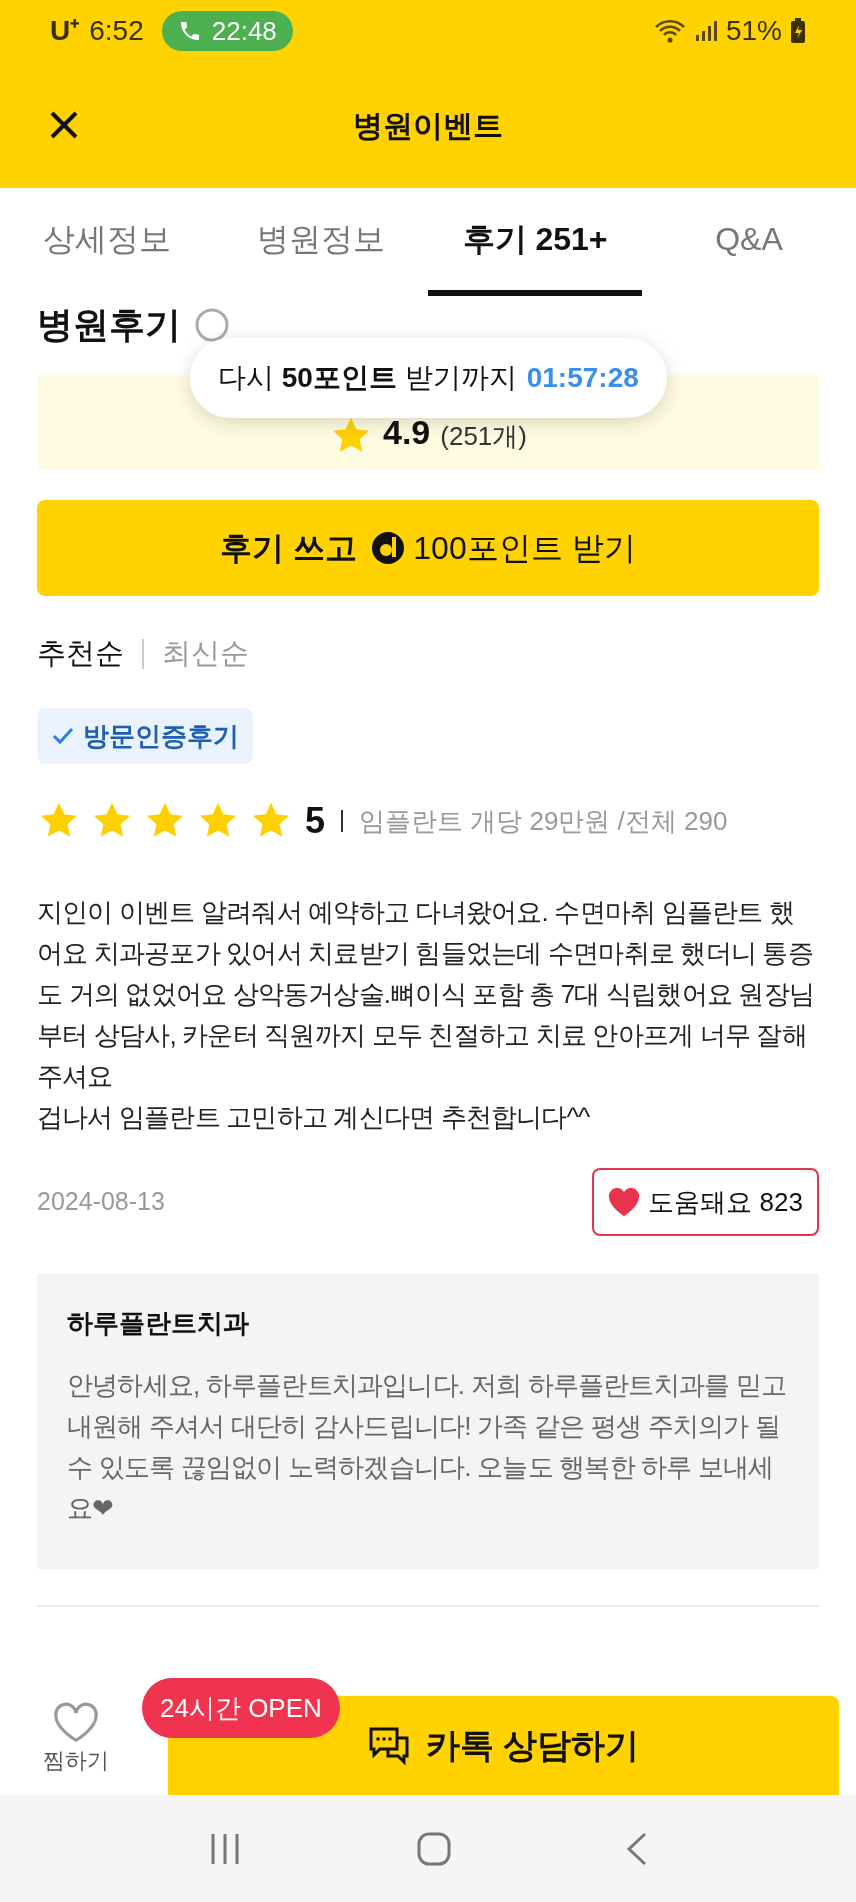 This screenshot has width=856, height=1902. I want to click on carrier-label: U⁺, so click(65, 31).